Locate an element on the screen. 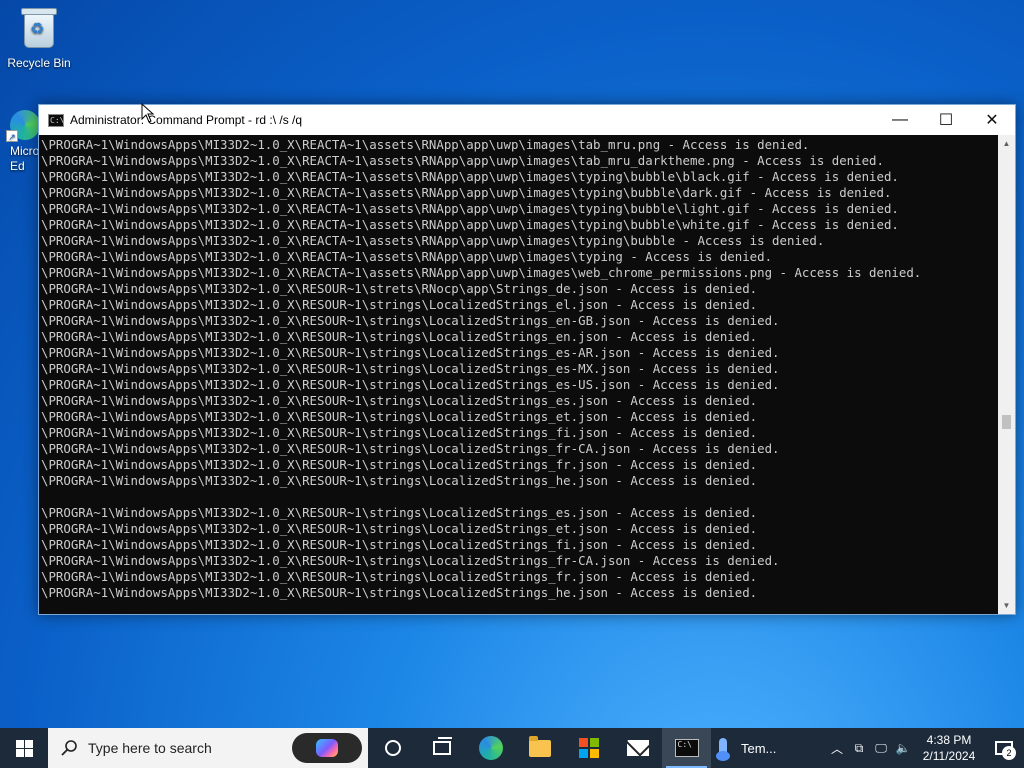 Image resolution: width=1024 pixels, height=768 pixels. taskbar-cortana is located at coordinates (392, 748).